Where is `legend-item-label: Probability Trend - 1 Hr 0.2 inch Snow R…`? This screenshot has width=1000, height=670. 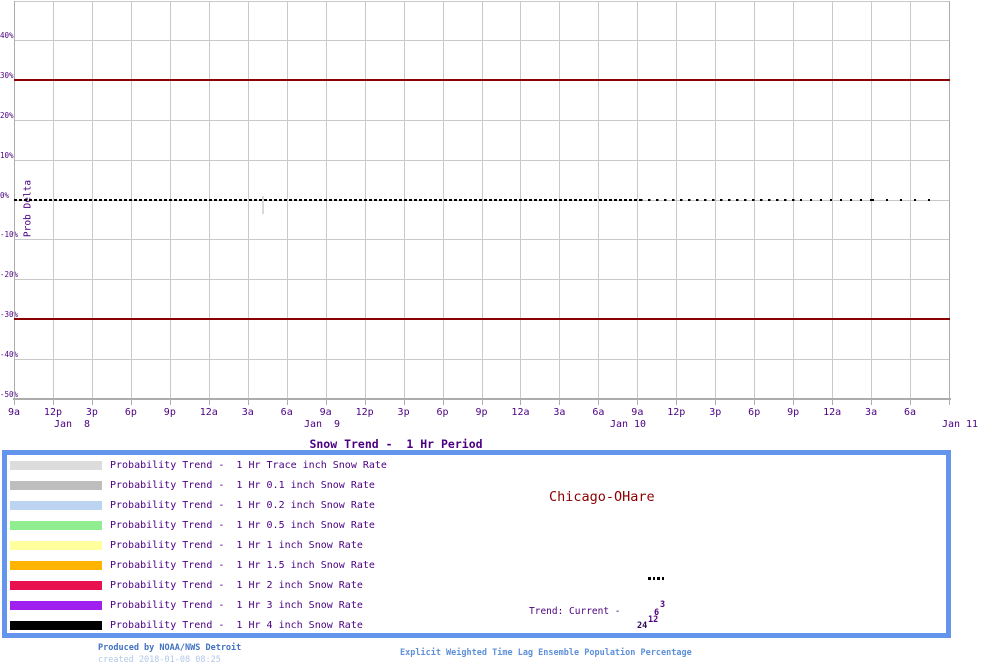 legend-item-label: Probability Trend - 1 Hr 0.2 inch Snow R… is located at coordinates (242, 505).